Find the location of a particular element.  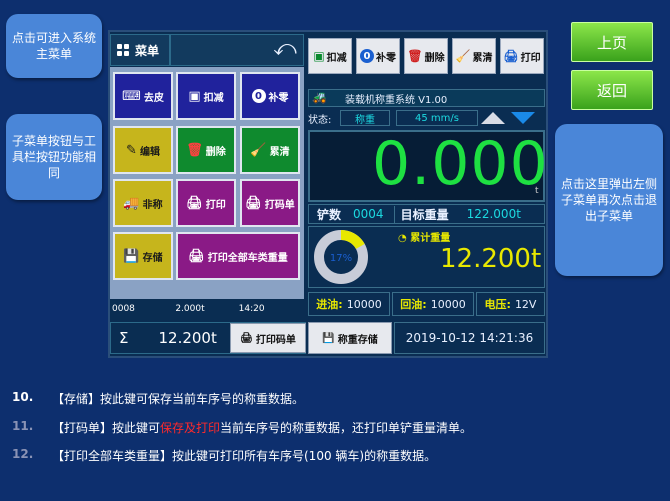

submenu-delete-button: 🗑 删除 is located at coordinates (206, 150).